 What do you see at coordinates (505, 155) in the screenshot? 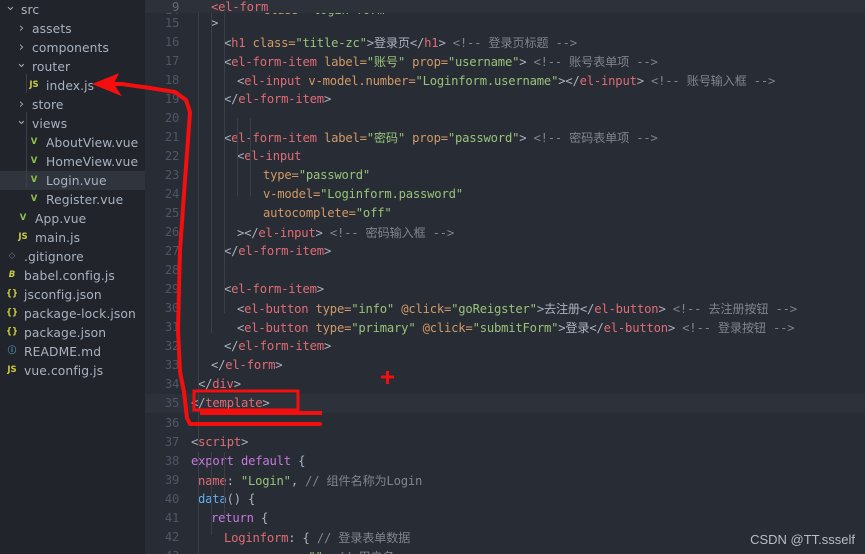
I see `code-line: 22 <el-input` at bounding box center [505, 155].